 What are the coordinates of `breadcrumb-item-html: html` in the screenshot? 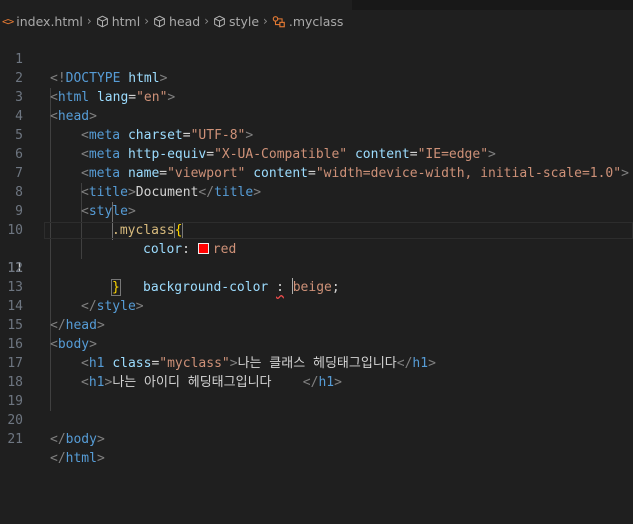 It's located at (118, 21).